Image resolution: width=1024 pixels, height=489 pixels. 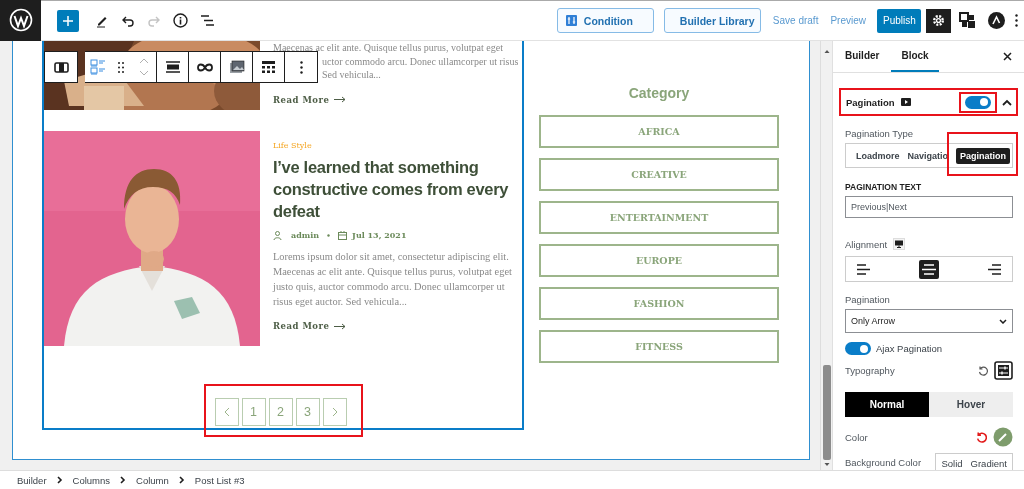 I want to click on sidebar-tab: Builder, so click(x=867, y=56).